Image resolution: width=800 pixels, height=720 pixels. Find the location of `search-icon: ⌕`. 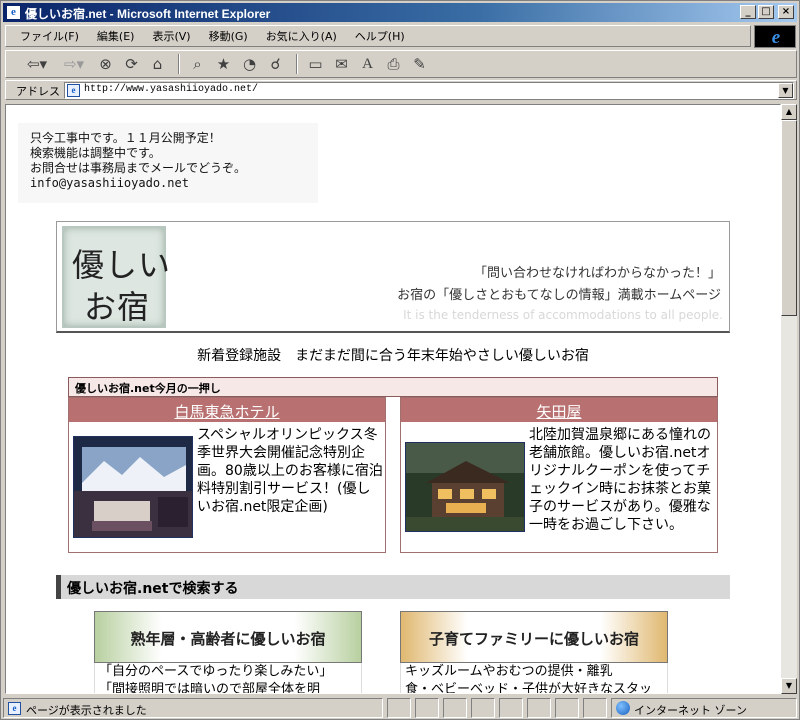

search-icon: ⌕ is located at coordinates (197, 64).